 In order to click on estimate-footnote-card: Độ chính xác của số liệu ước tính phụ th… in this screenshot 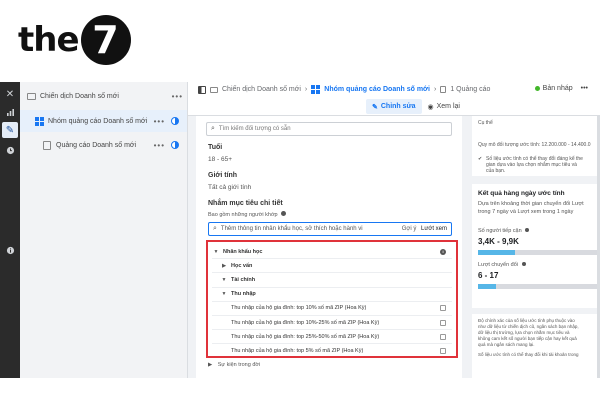, I will do `click(536, 346)`.